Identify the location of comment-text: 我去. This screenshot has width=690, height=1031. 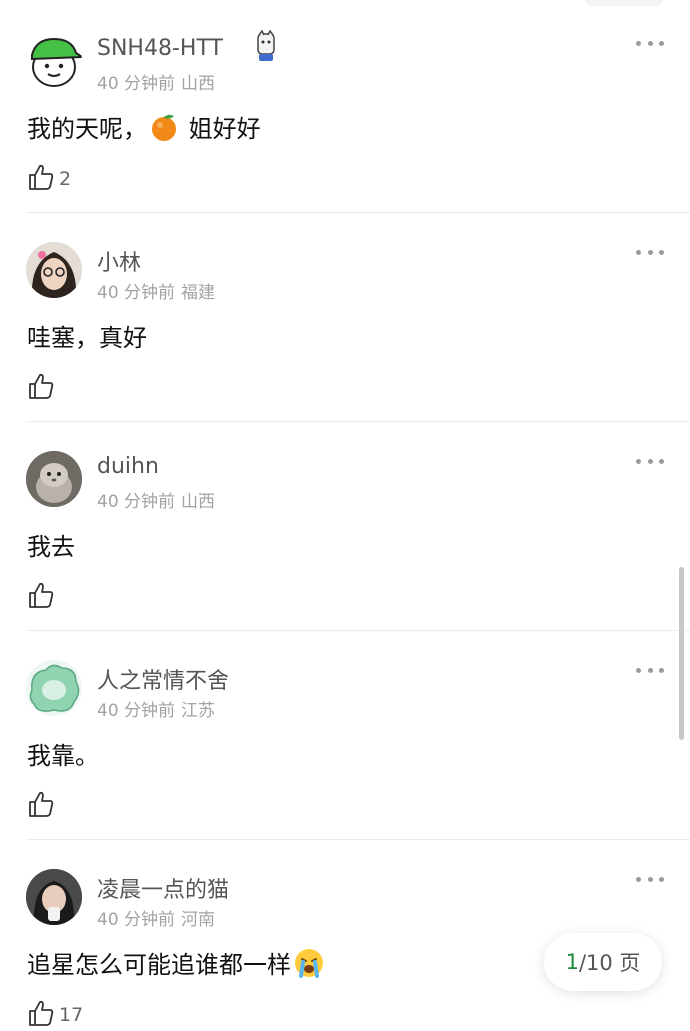
(51, 547).